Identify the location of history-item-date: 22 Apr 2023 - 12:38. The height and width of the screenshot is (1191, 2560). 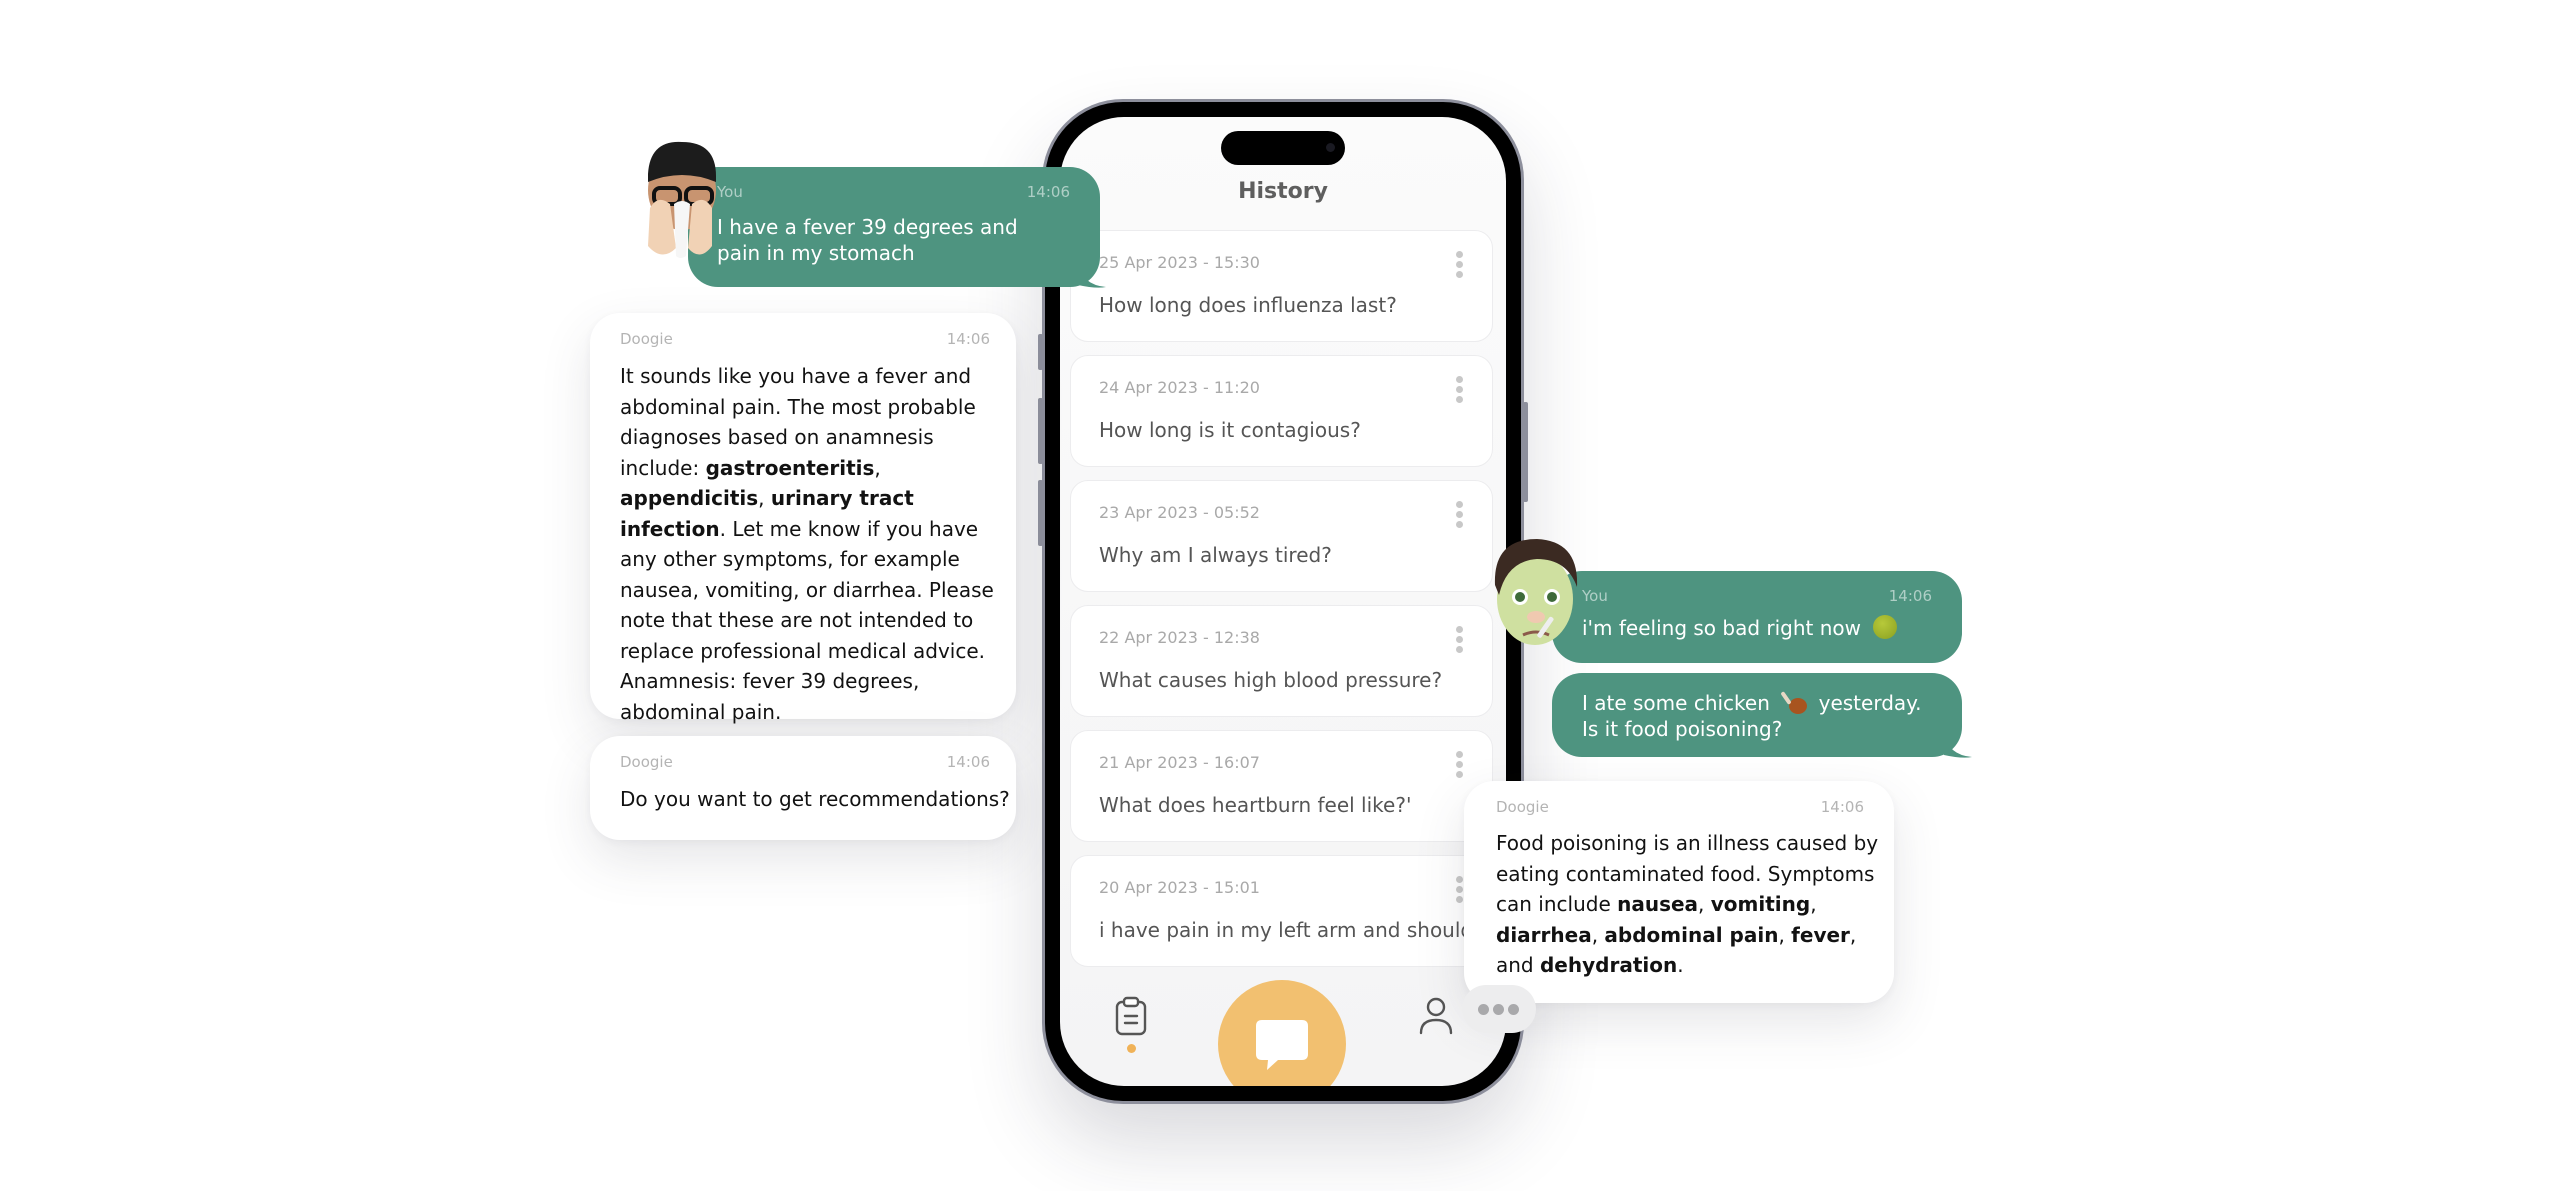
(1179, 637).